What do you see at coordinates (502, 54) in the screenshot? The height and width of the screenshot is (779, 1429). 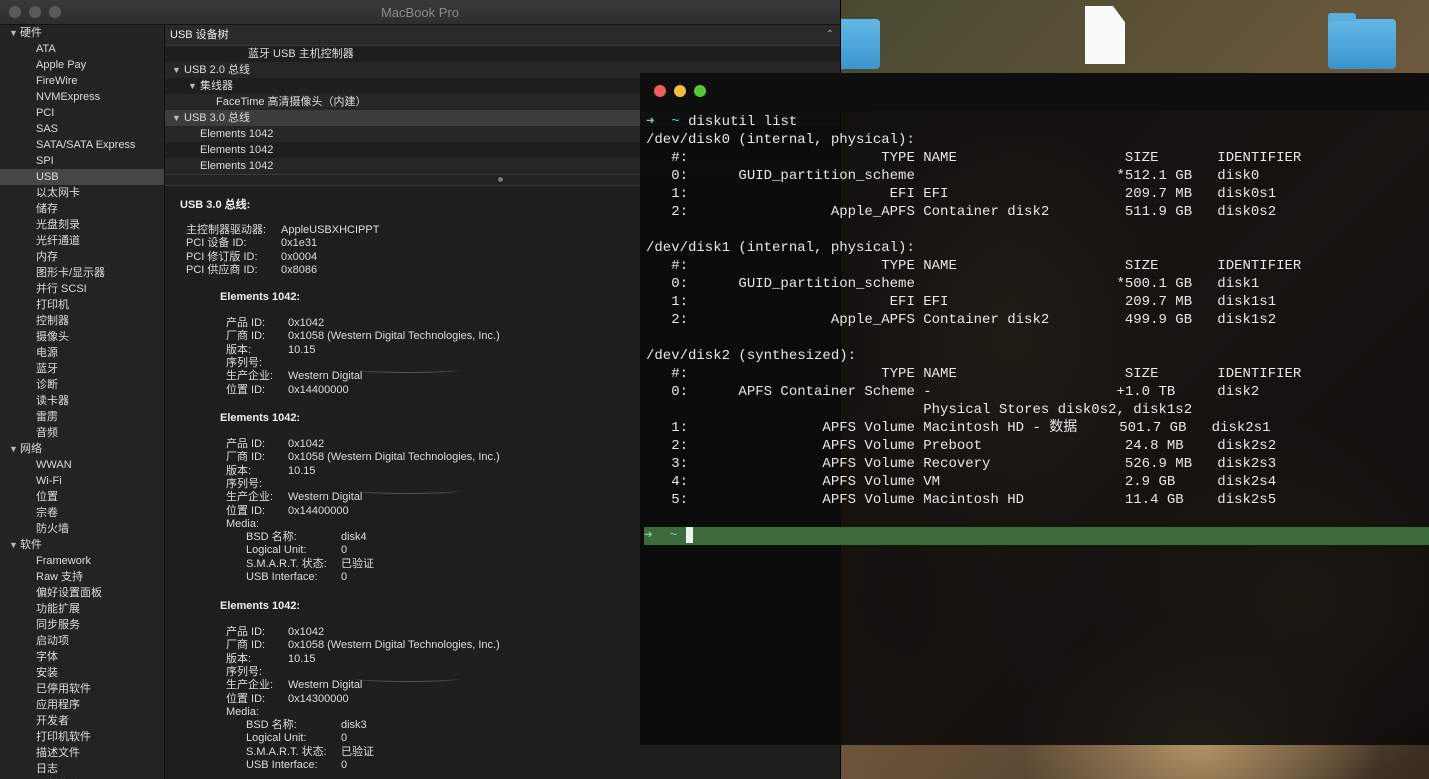 I see `tree-row: 蓝牙 USB 主机控制器` at bounding box center [502, 54].